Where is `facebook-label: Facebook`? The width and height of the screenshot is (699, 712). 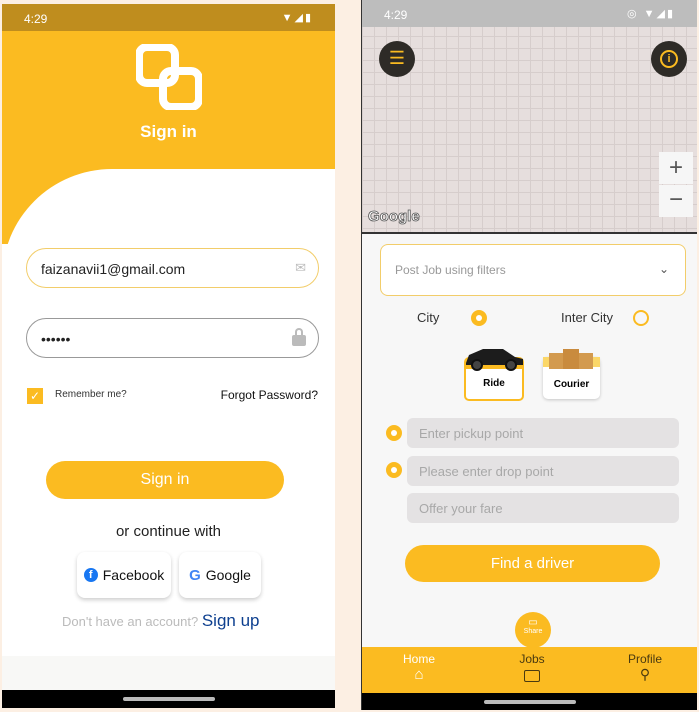
facebook-label: Facebook is located at coordinates (133, 575).